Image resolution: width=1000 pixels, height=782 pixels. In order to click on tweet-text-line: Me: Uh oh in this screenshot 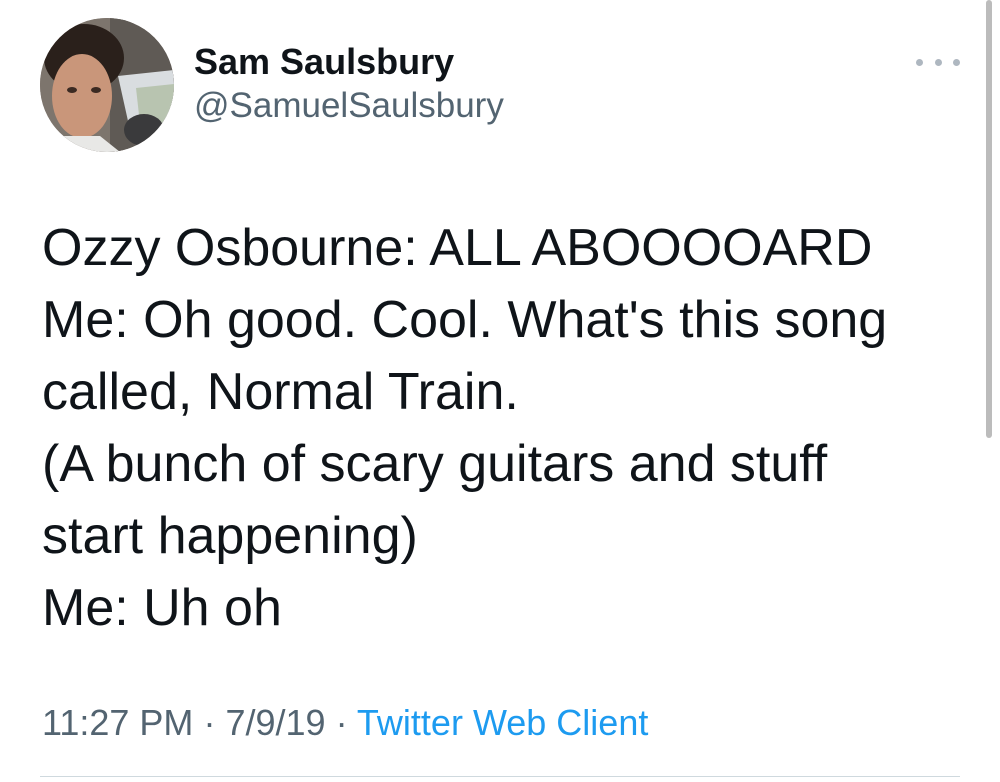, I will do `click(162, 608)`.